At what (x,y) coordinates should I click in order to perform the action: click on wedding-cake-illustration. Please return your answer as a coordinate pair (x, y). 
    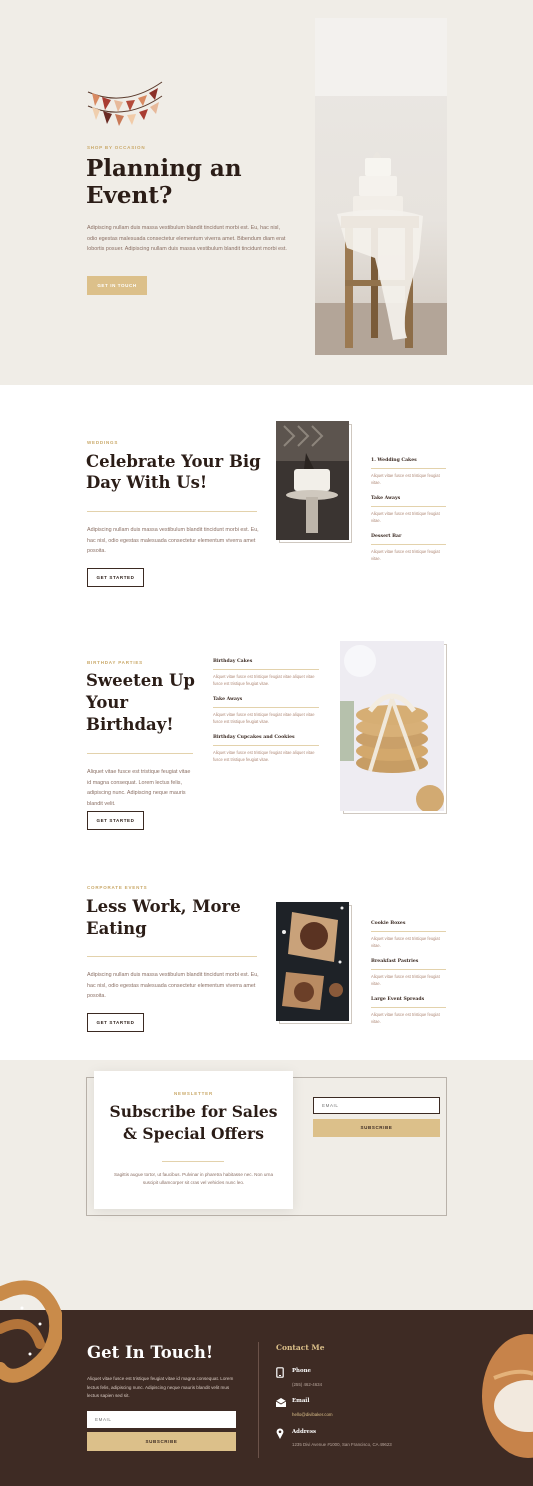
    Looking at the image, I should click on (312, 480).